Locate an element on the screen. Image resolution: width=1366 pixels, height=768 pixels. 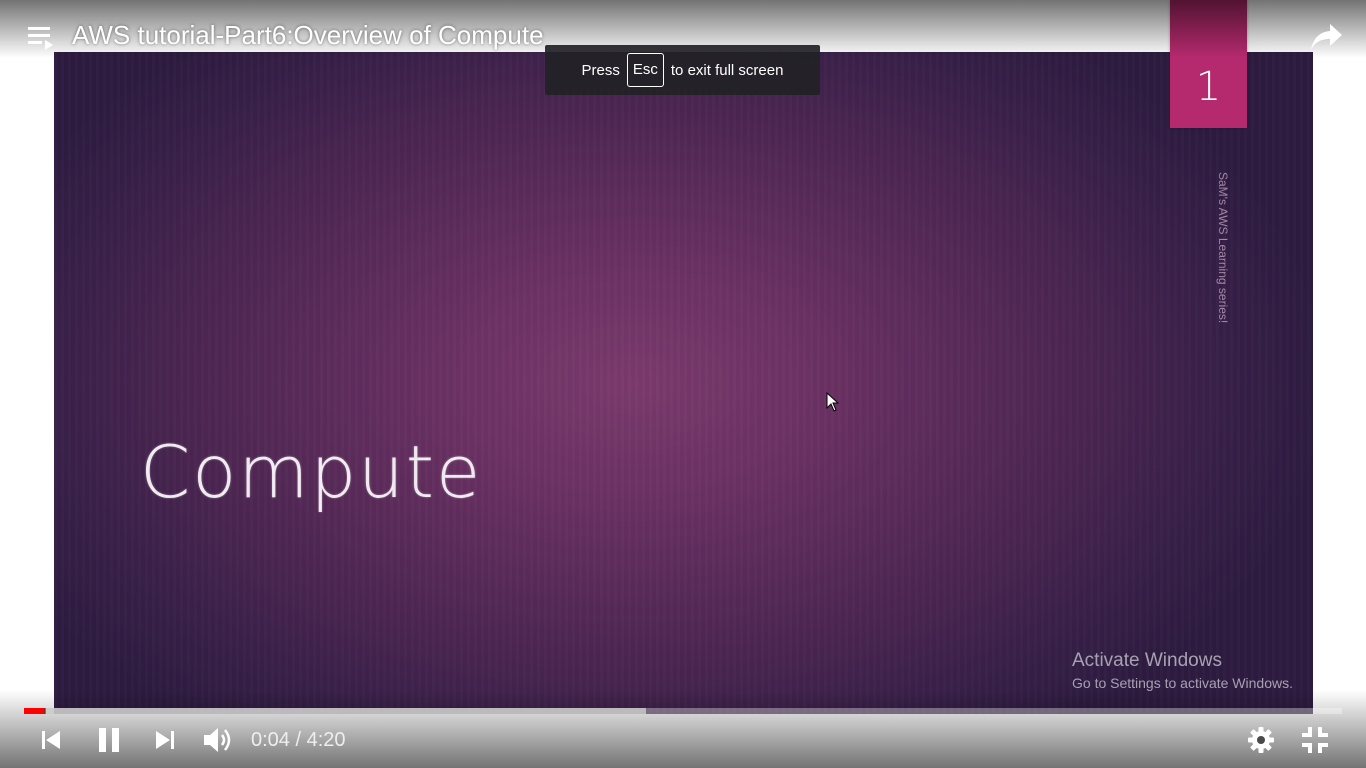
progress-bar is located at coordinates (683, 711).